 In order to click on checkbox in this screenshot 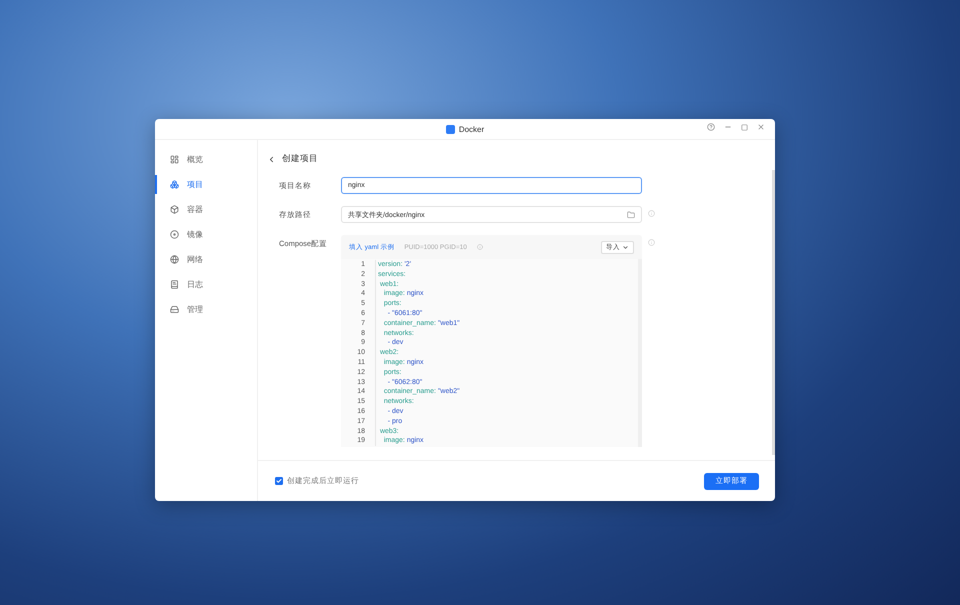, I will do `click(279, 481)`.